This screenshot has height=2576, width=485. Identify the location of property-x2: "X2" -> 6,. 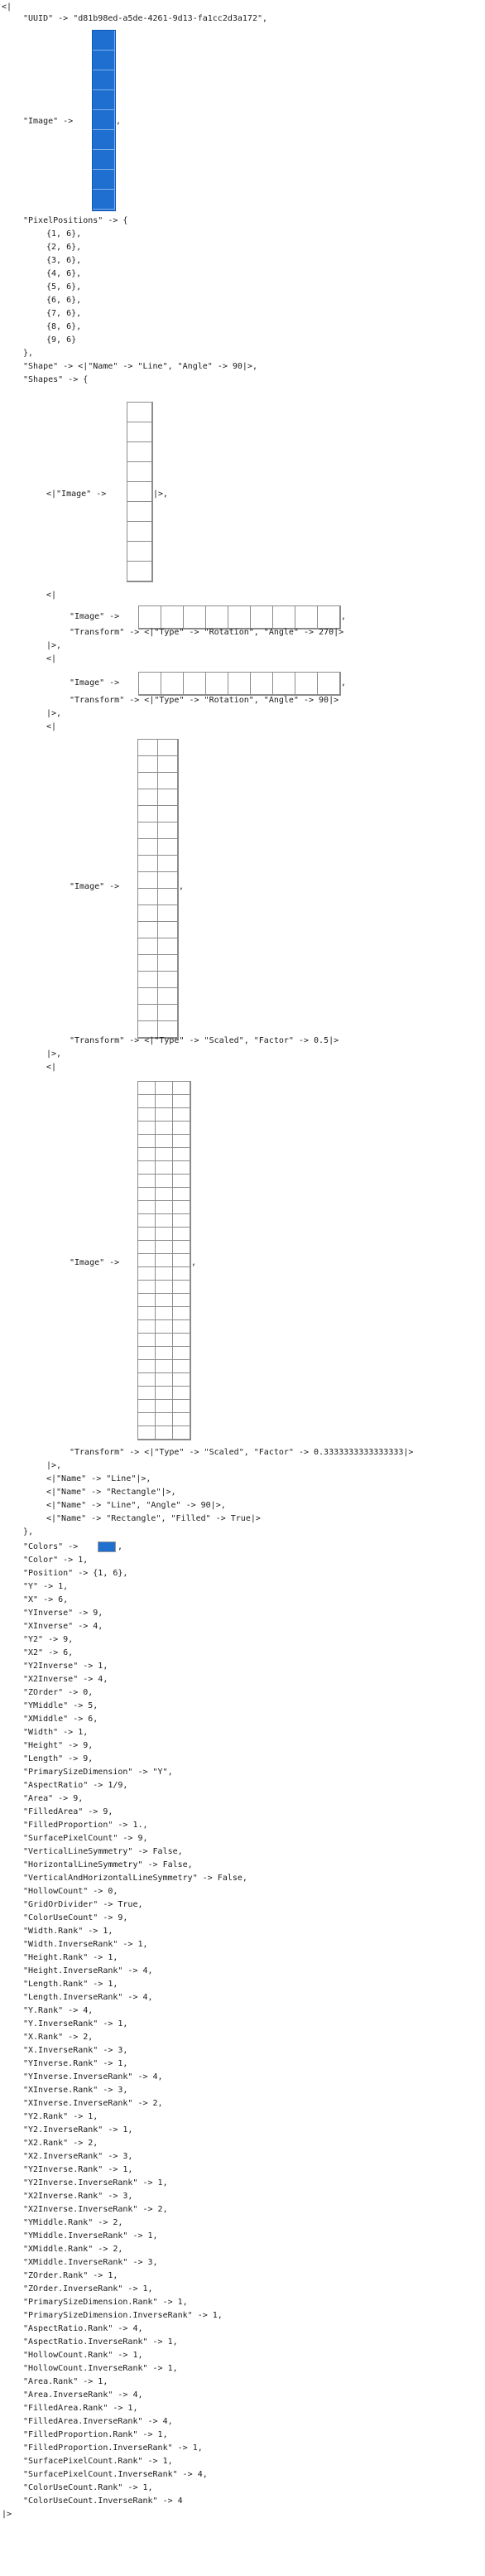
(48, 1652).